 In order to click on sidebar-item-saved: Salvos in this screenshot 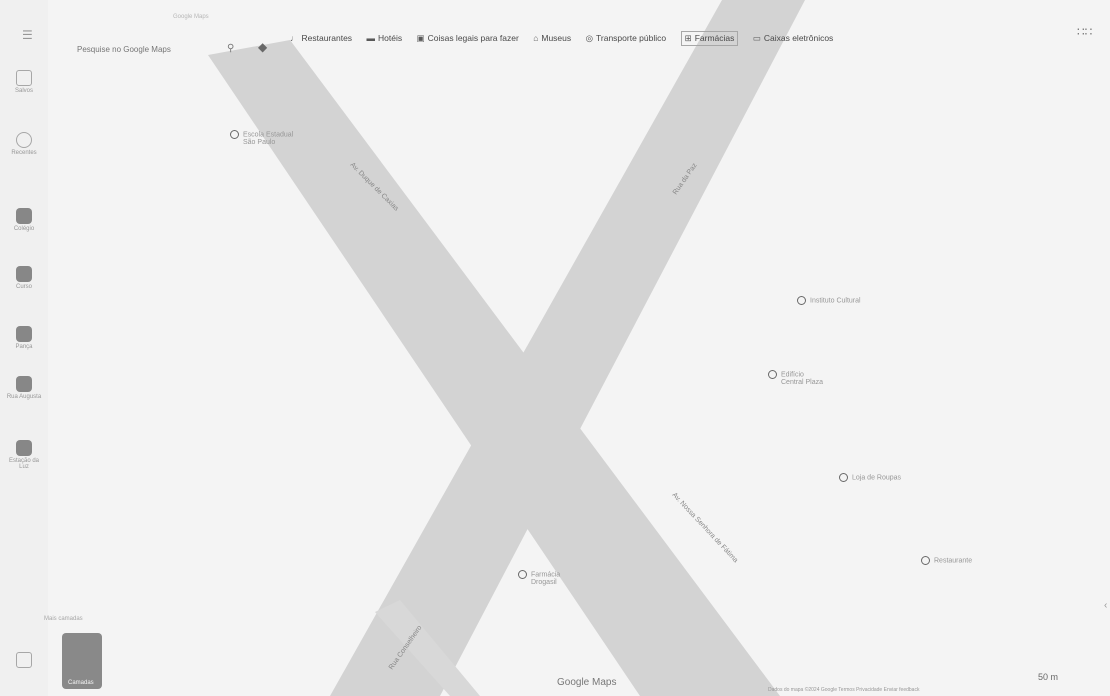, I will do `click(24, 82)`.